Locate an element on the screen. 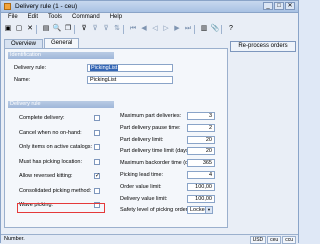 This screenshot has width=320, height=244. allow-reversed-kitting-label: Allow reversed kitting: is located at coordinates (46, 176).